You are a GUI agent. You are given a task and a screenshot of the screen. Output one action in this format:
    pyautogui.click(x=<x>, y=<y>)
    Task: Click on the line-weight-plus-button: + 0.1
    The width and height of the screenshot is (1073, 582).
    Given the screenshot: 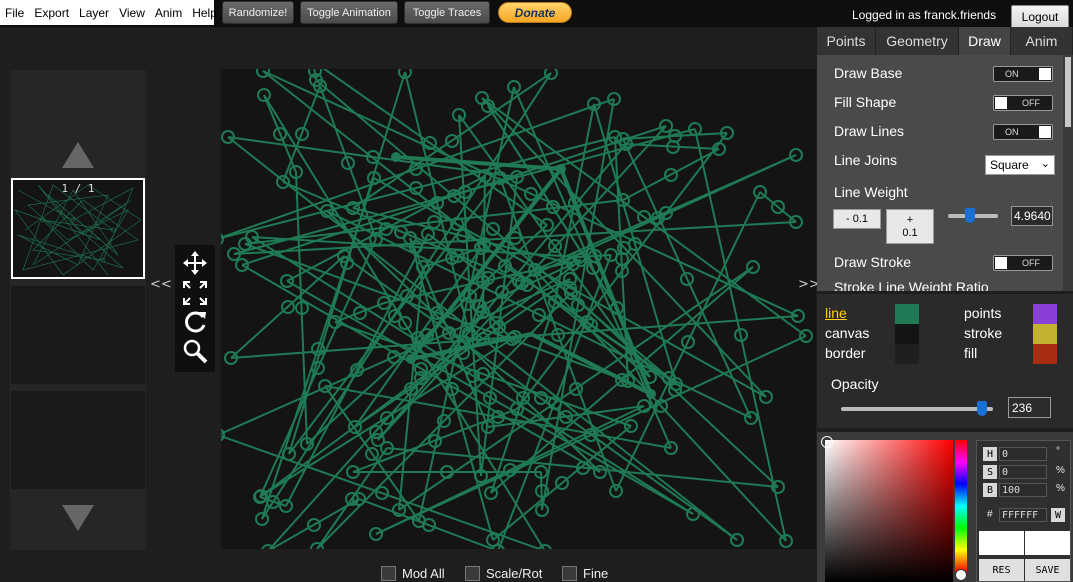 What is the action you would take?
    pyautogui.click(x=910, y=226)
    